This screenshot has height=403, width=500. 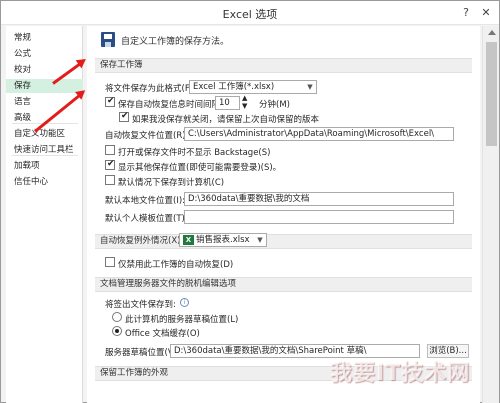 What do you see at coordinates (124, 116) in the screenshot?
I see `keep-last-autosaved-checkbox` at bounding box center [124, 116].